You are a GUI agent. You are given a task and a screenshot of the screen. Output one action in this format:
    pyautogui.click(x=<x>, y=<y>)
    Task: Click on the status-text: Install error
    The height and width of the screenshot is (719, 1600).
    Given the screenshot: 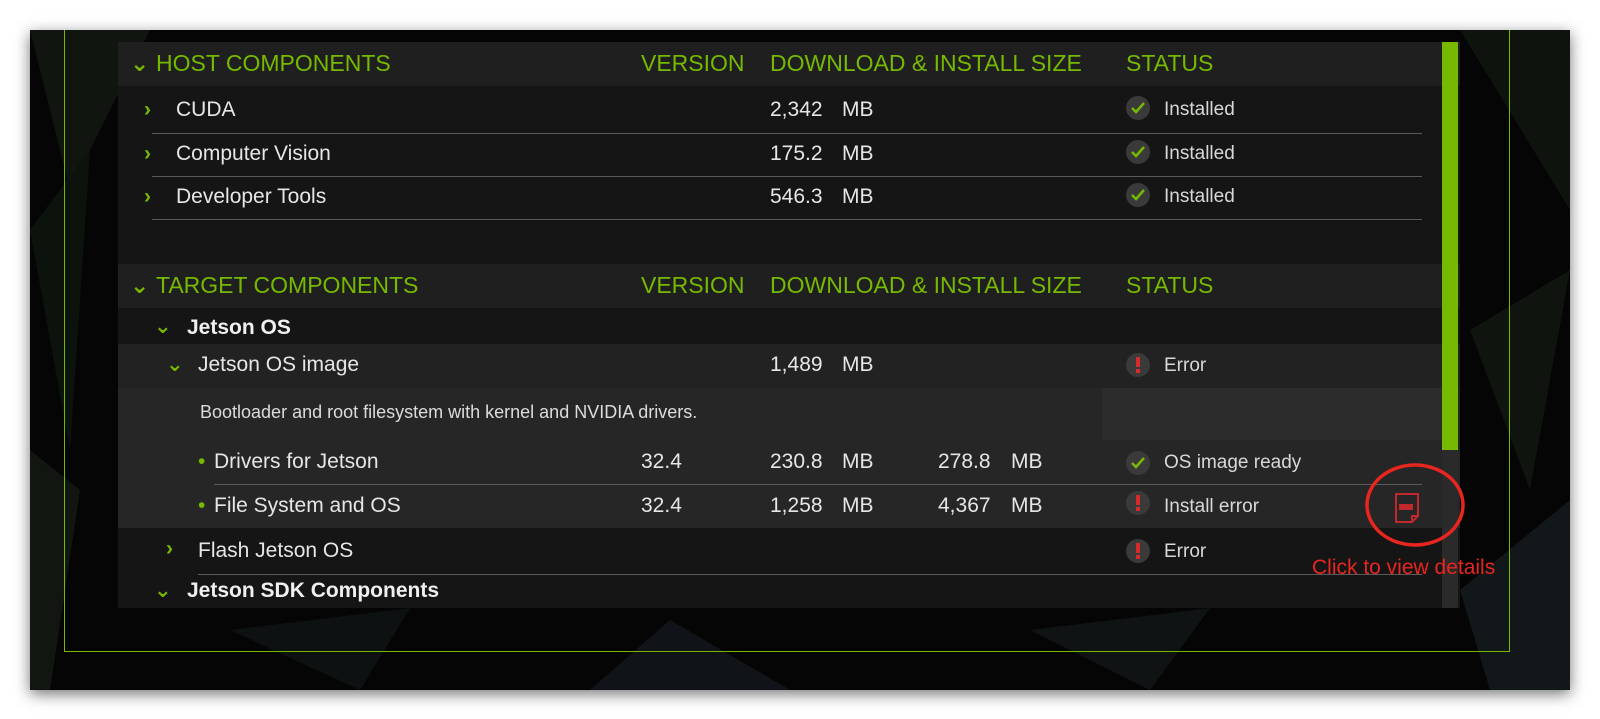 What is the action you would take?
    pyautogui.click(x=1212, y=506)
    